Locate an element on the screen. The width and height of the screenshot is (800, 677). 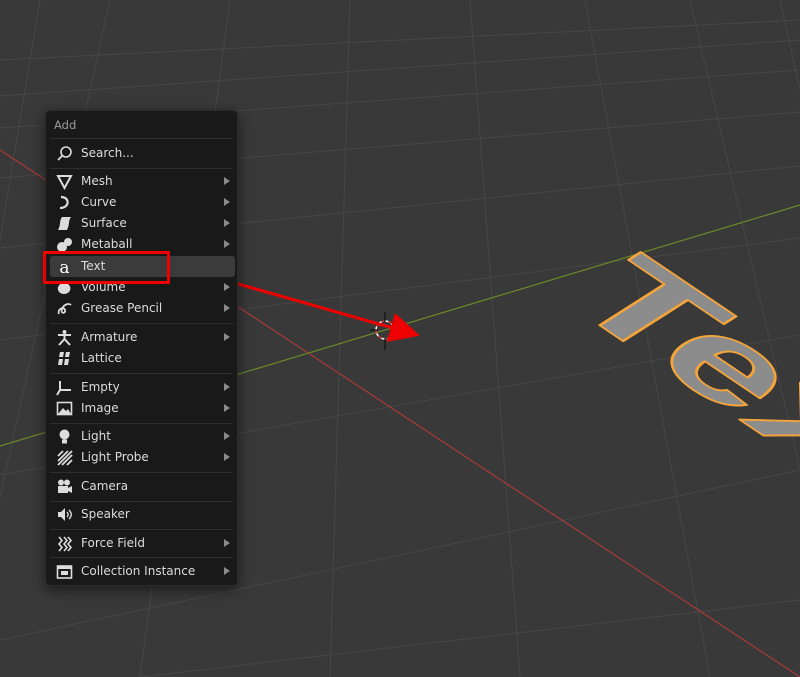
menu-item-force-field: Force Field is located at coordinates (142, 543).